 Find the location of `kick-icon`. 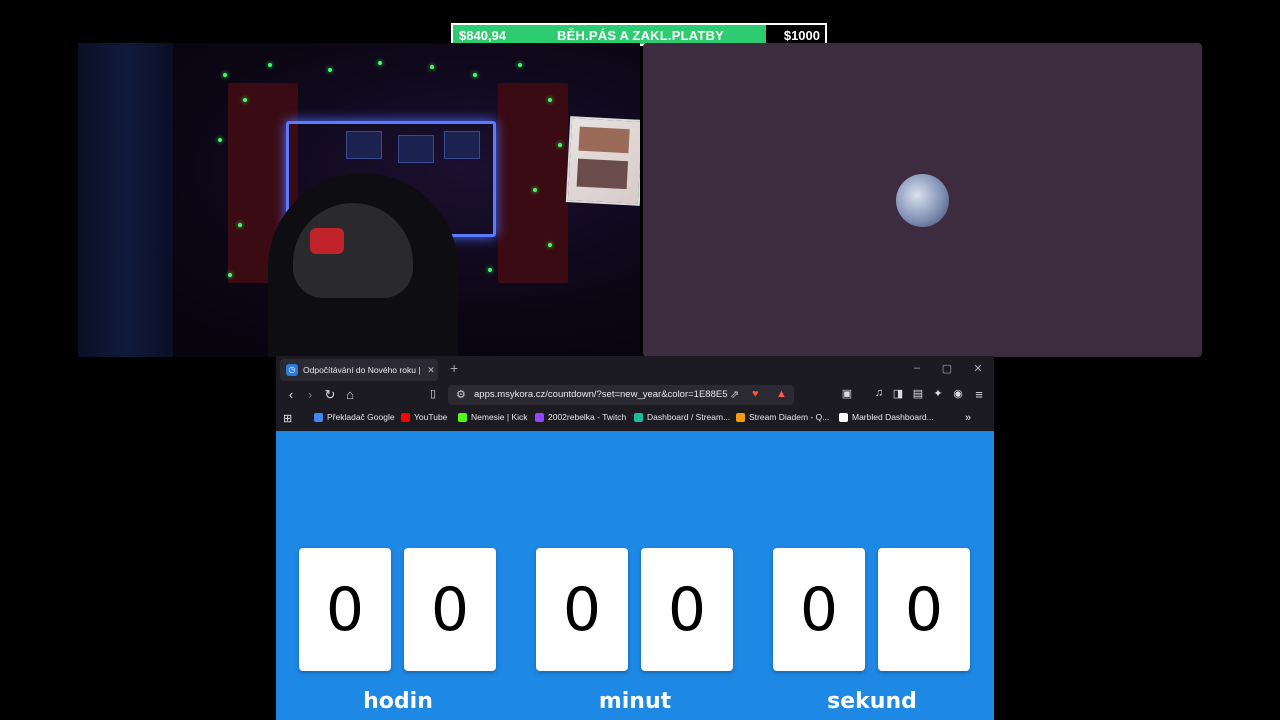

kick-icon is located at coordinates (462, 417).